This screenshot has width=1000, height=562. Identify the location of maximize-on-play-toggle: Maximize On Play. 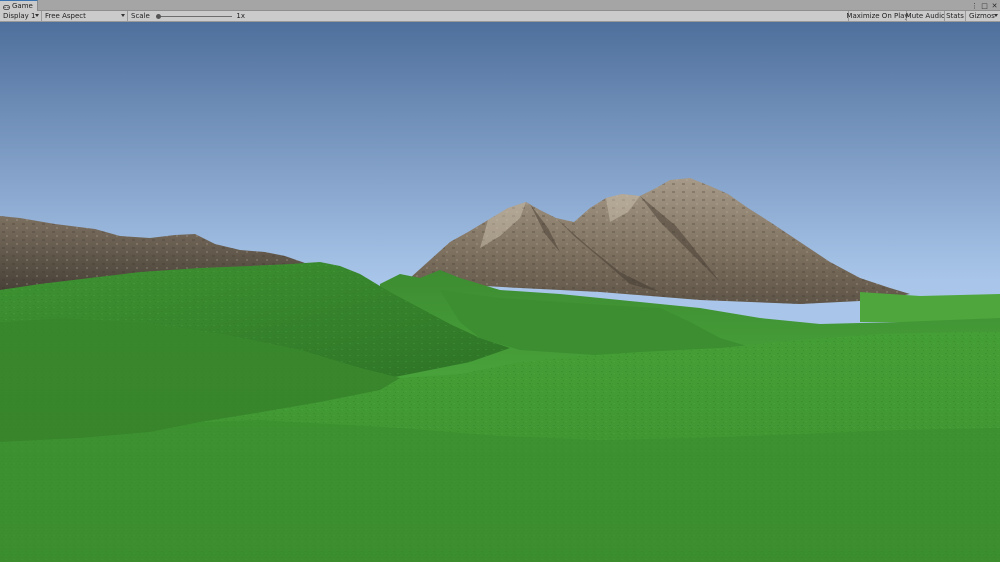
(877, 16).